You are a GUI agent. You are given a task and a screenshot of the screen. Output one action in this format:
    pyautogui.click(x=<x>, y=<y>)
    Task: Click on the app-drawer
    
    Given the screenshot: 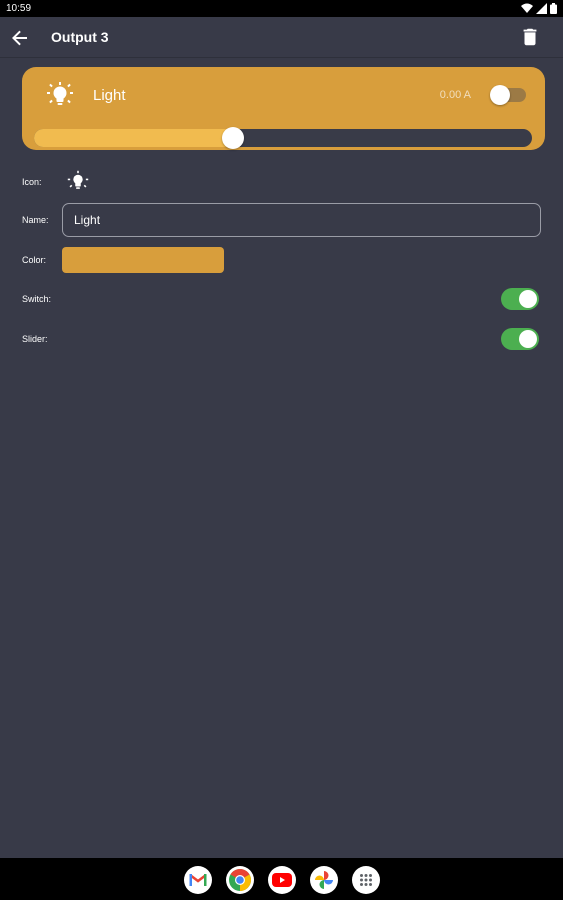 What is the action you would take?
    pyautogui.click(x=366, y=880)
    